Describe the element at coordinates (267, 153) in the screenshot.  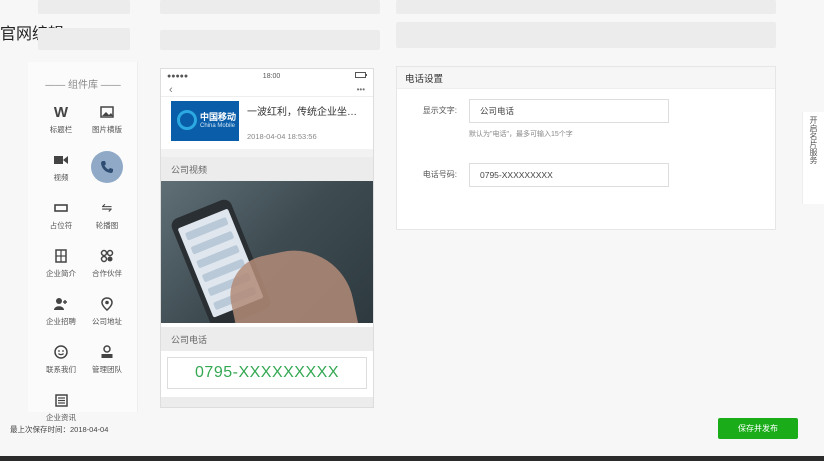
I see `section-divider` at that location.